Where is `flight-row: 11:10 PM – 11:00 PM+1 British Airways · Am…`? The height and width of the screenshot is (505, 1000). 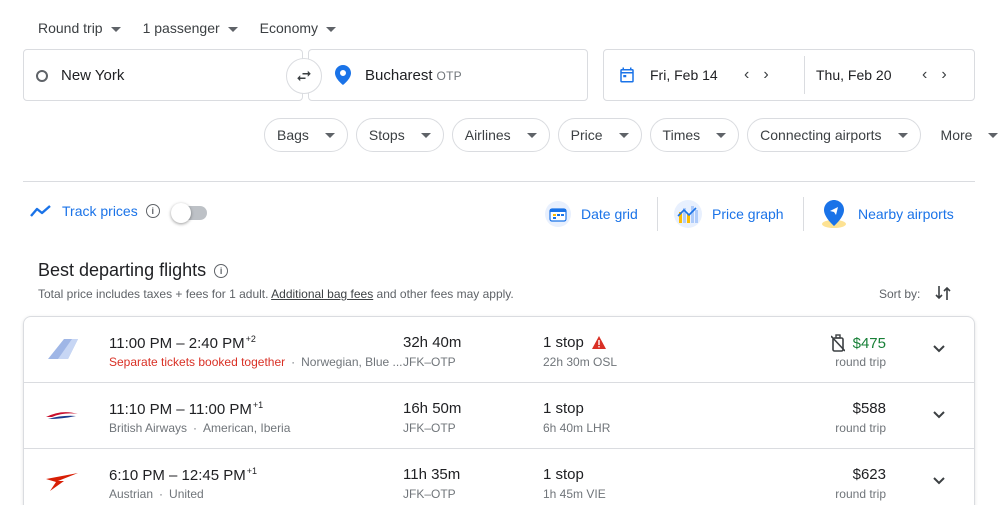 flight-row: 11:10 PM – 11:00 PM+1 British Airways · Am… is located at coordinates (499, 416).